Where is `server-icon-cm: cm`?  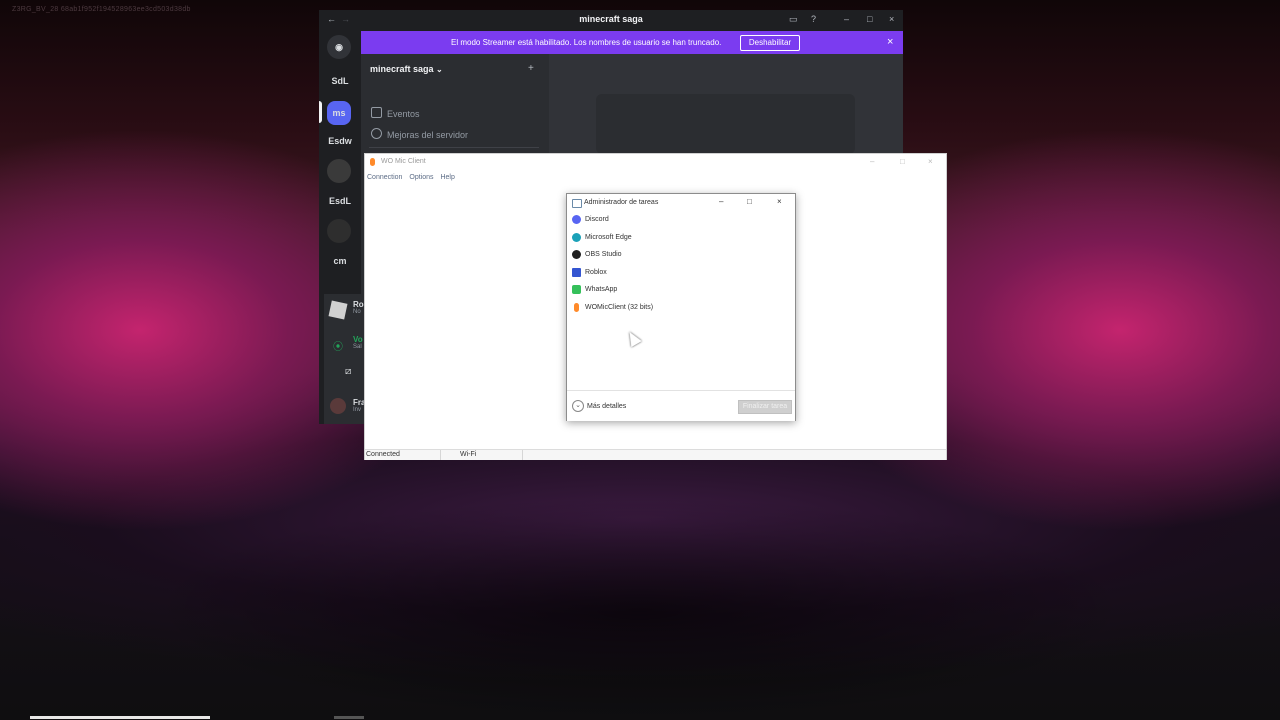 server-icon-cm: cm is located at coordinates (340, 261).